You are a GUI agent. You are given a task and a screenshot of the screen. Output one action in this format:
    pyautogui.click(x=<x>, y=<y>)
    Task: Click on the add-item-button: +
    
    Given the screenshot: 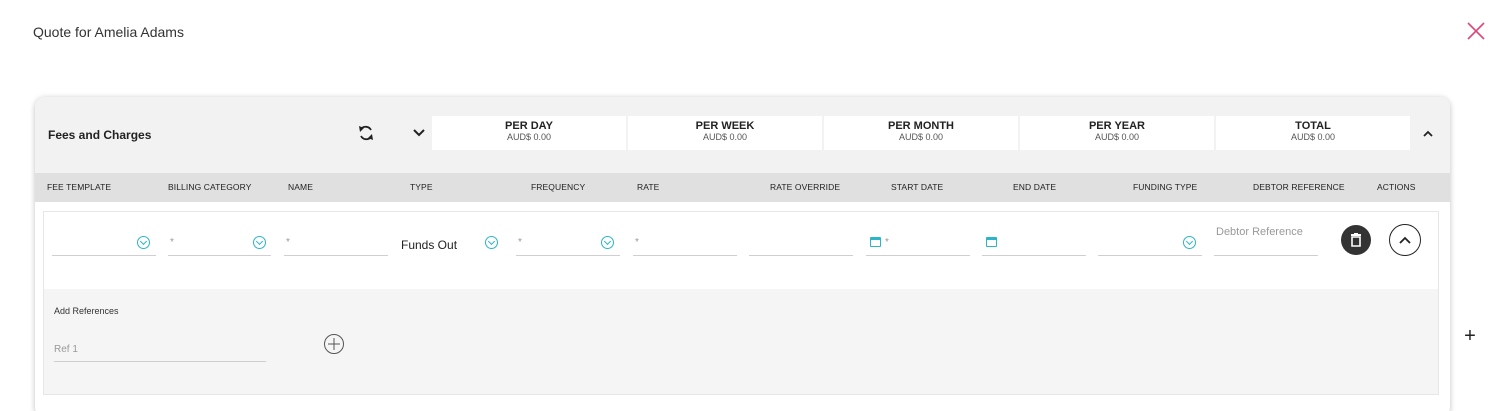 What is the action you would take?
    pyautogui.click(x=1470, y=336)
    